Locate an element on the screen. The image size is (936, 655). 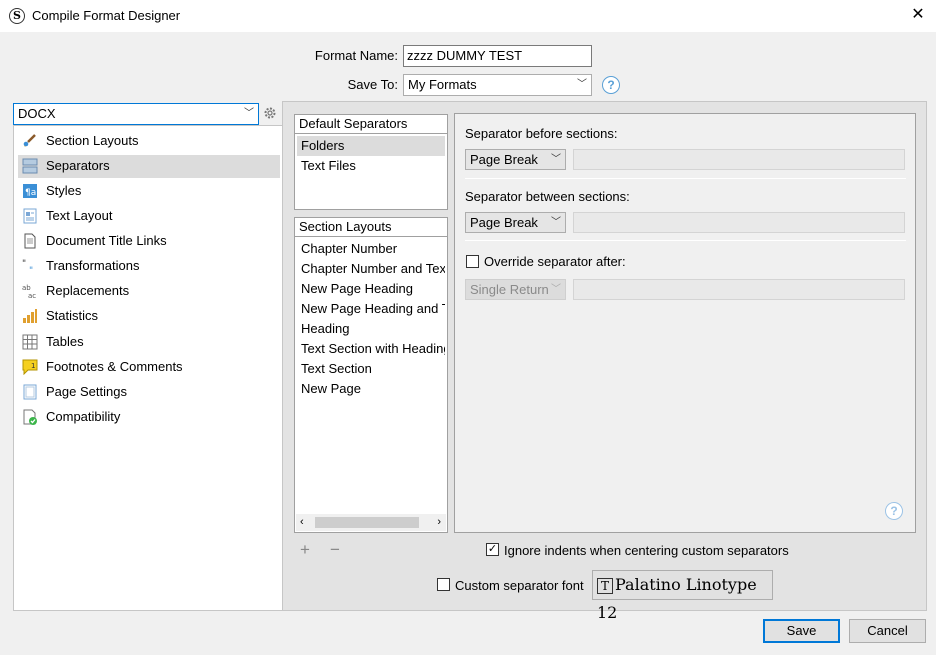
separator-between-custom-field is located at coordinates (739, 222).